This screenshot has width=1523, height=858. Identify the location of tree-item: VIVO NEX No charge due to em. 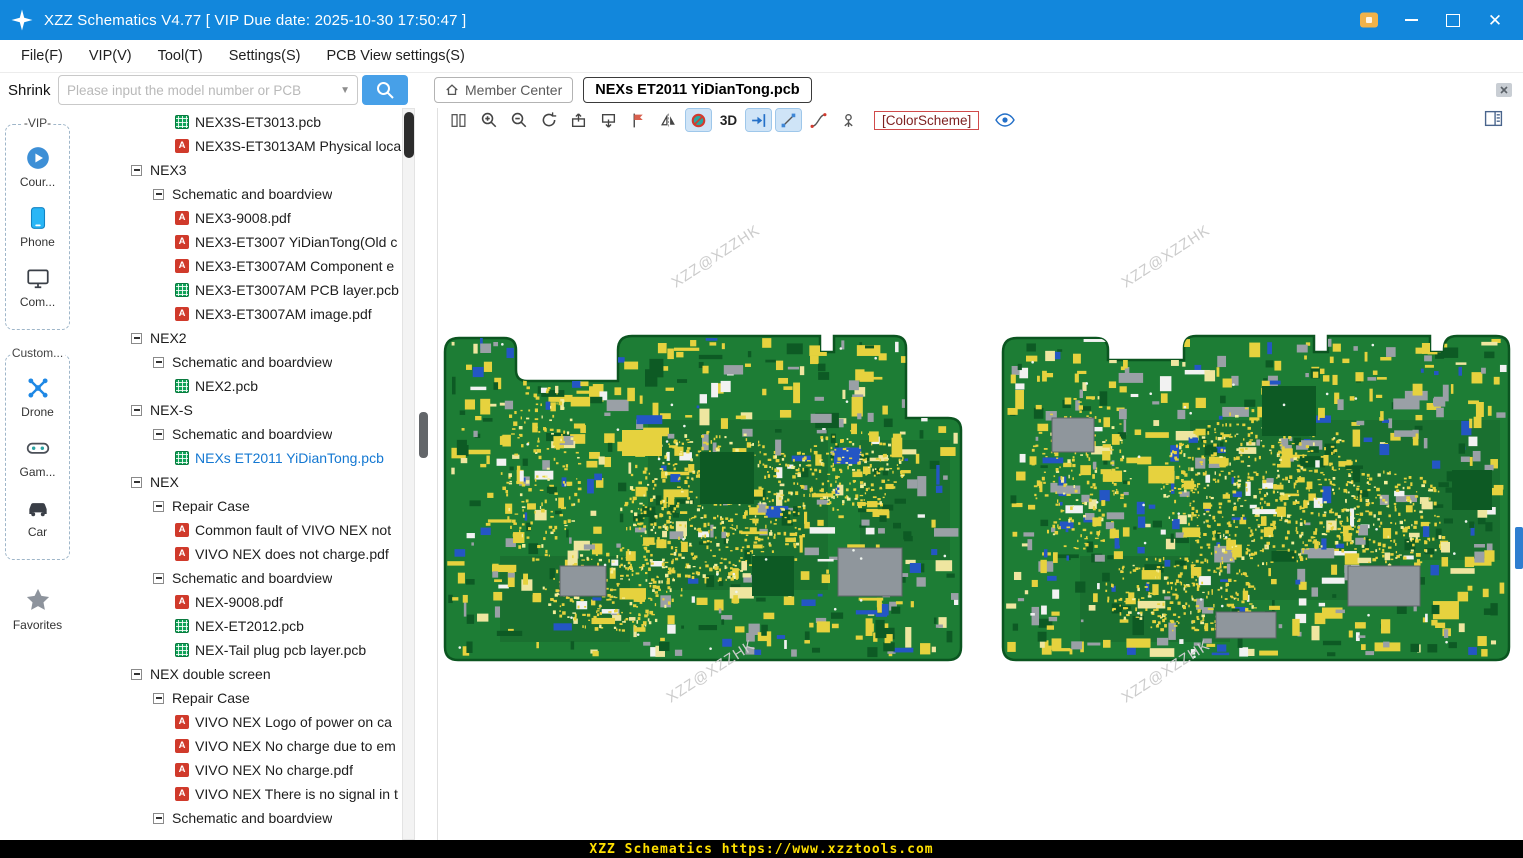
(238, 746).